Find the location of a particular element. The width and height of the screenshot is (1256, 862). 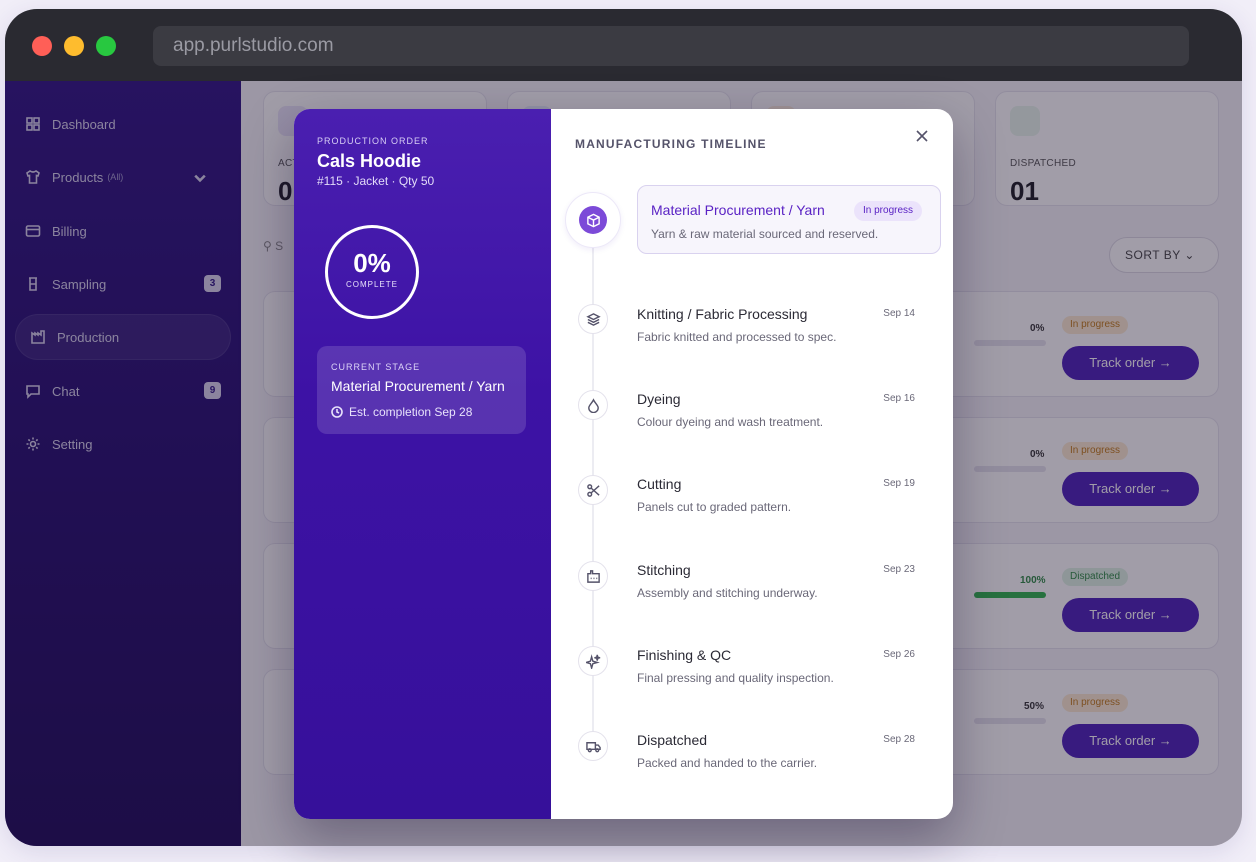

close-modal-button is located at coordinates (922, 136).